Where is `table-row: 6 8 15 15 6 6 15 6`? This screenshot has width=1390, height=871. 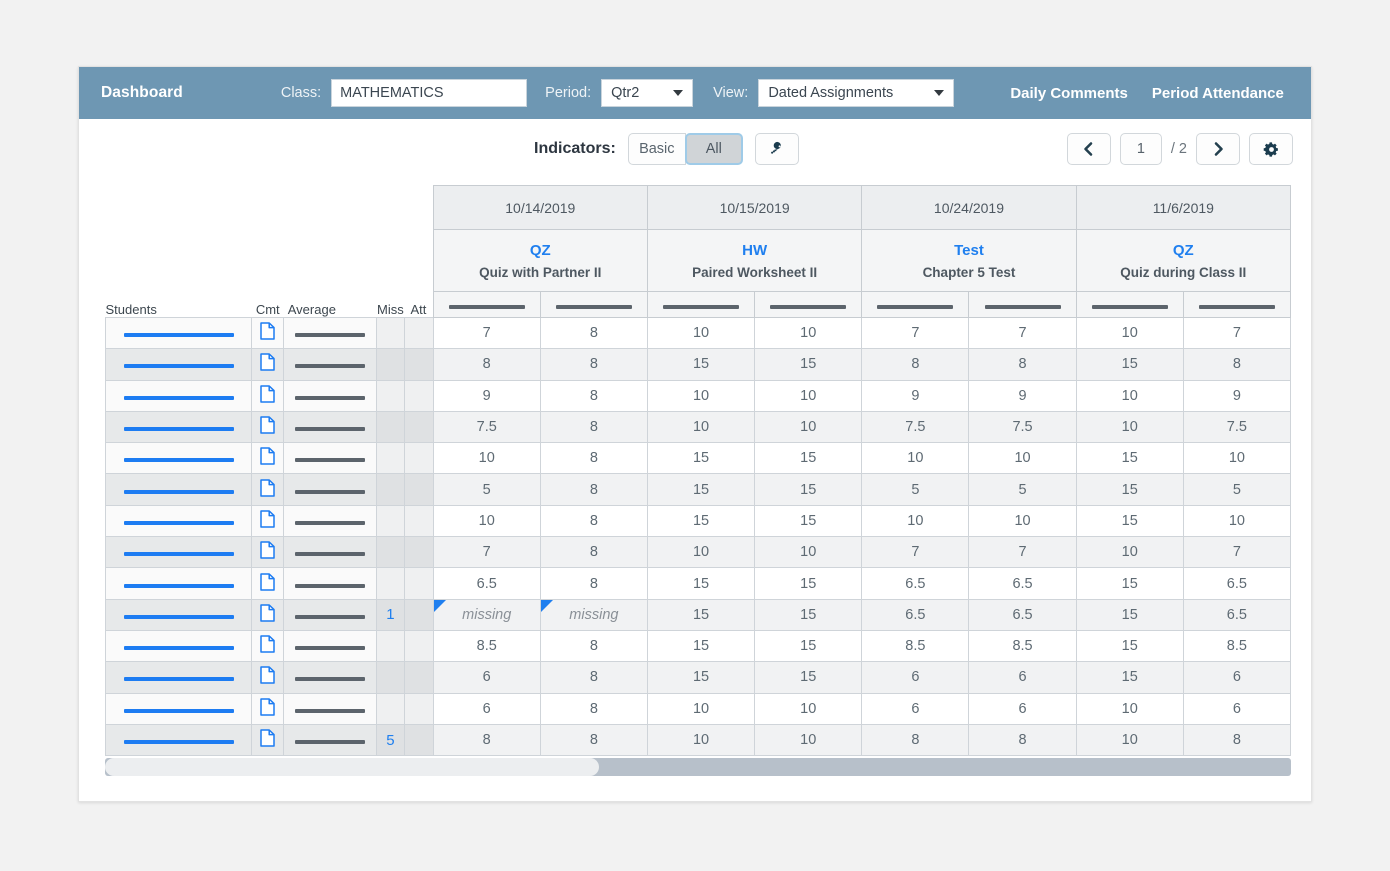 table-row: 6 8 15 15 6 6 15 6 is located at coordinates (698, 677).